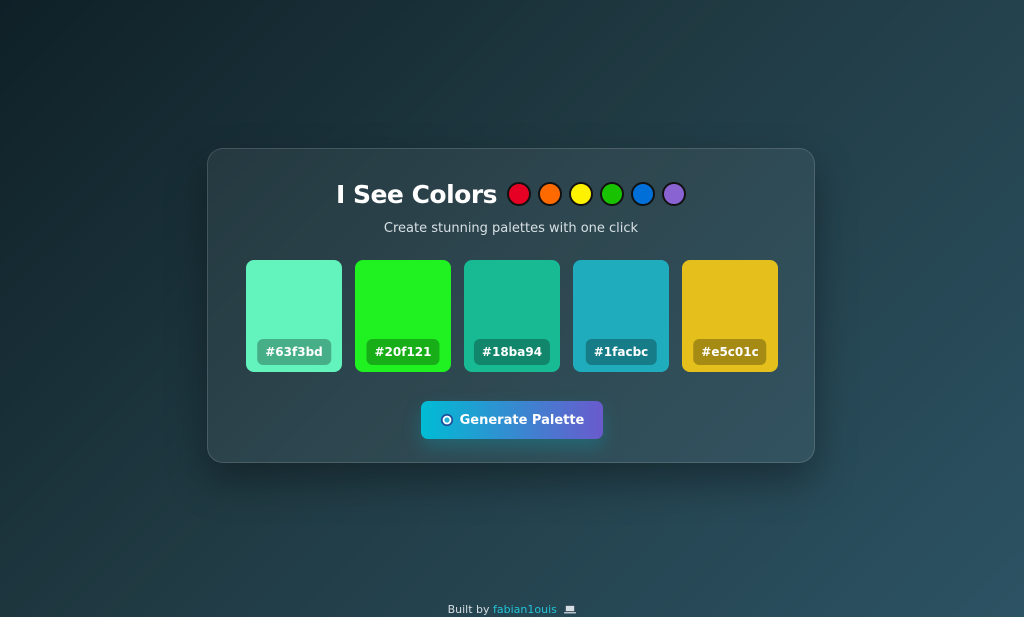 The width and height of the screenshot is (1024, 617). Describe the element at coordinates (621, 352) in the screenshot. I see `swatch-hex-label: #1facbc` at that location.